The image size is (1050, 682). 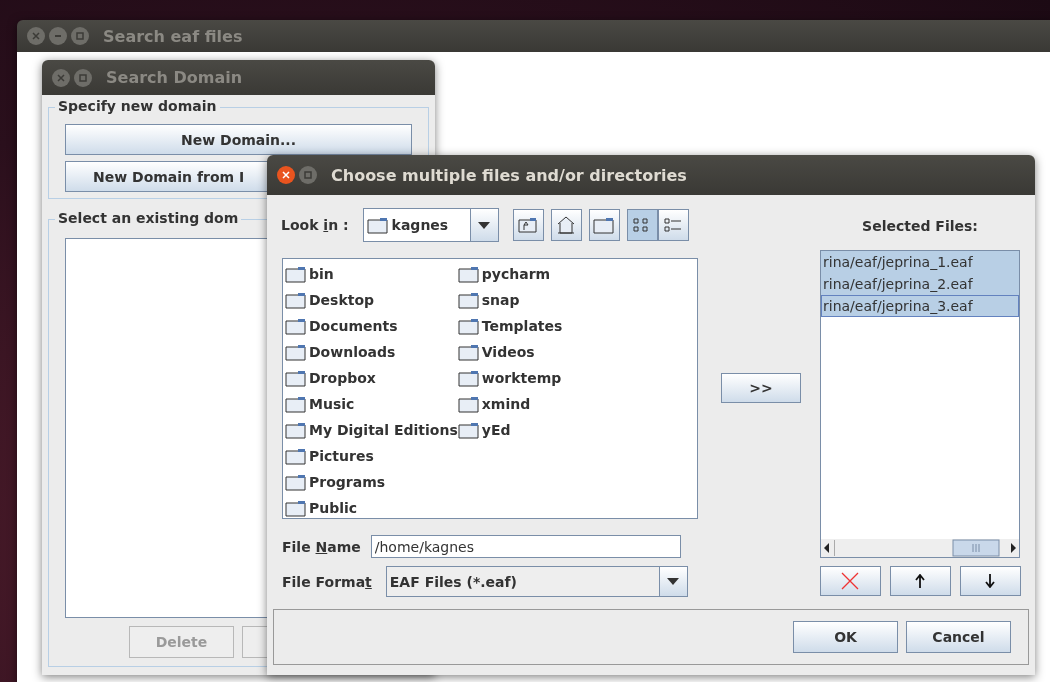 I want to click on folder-item: Music, so click(x=371, y=404).